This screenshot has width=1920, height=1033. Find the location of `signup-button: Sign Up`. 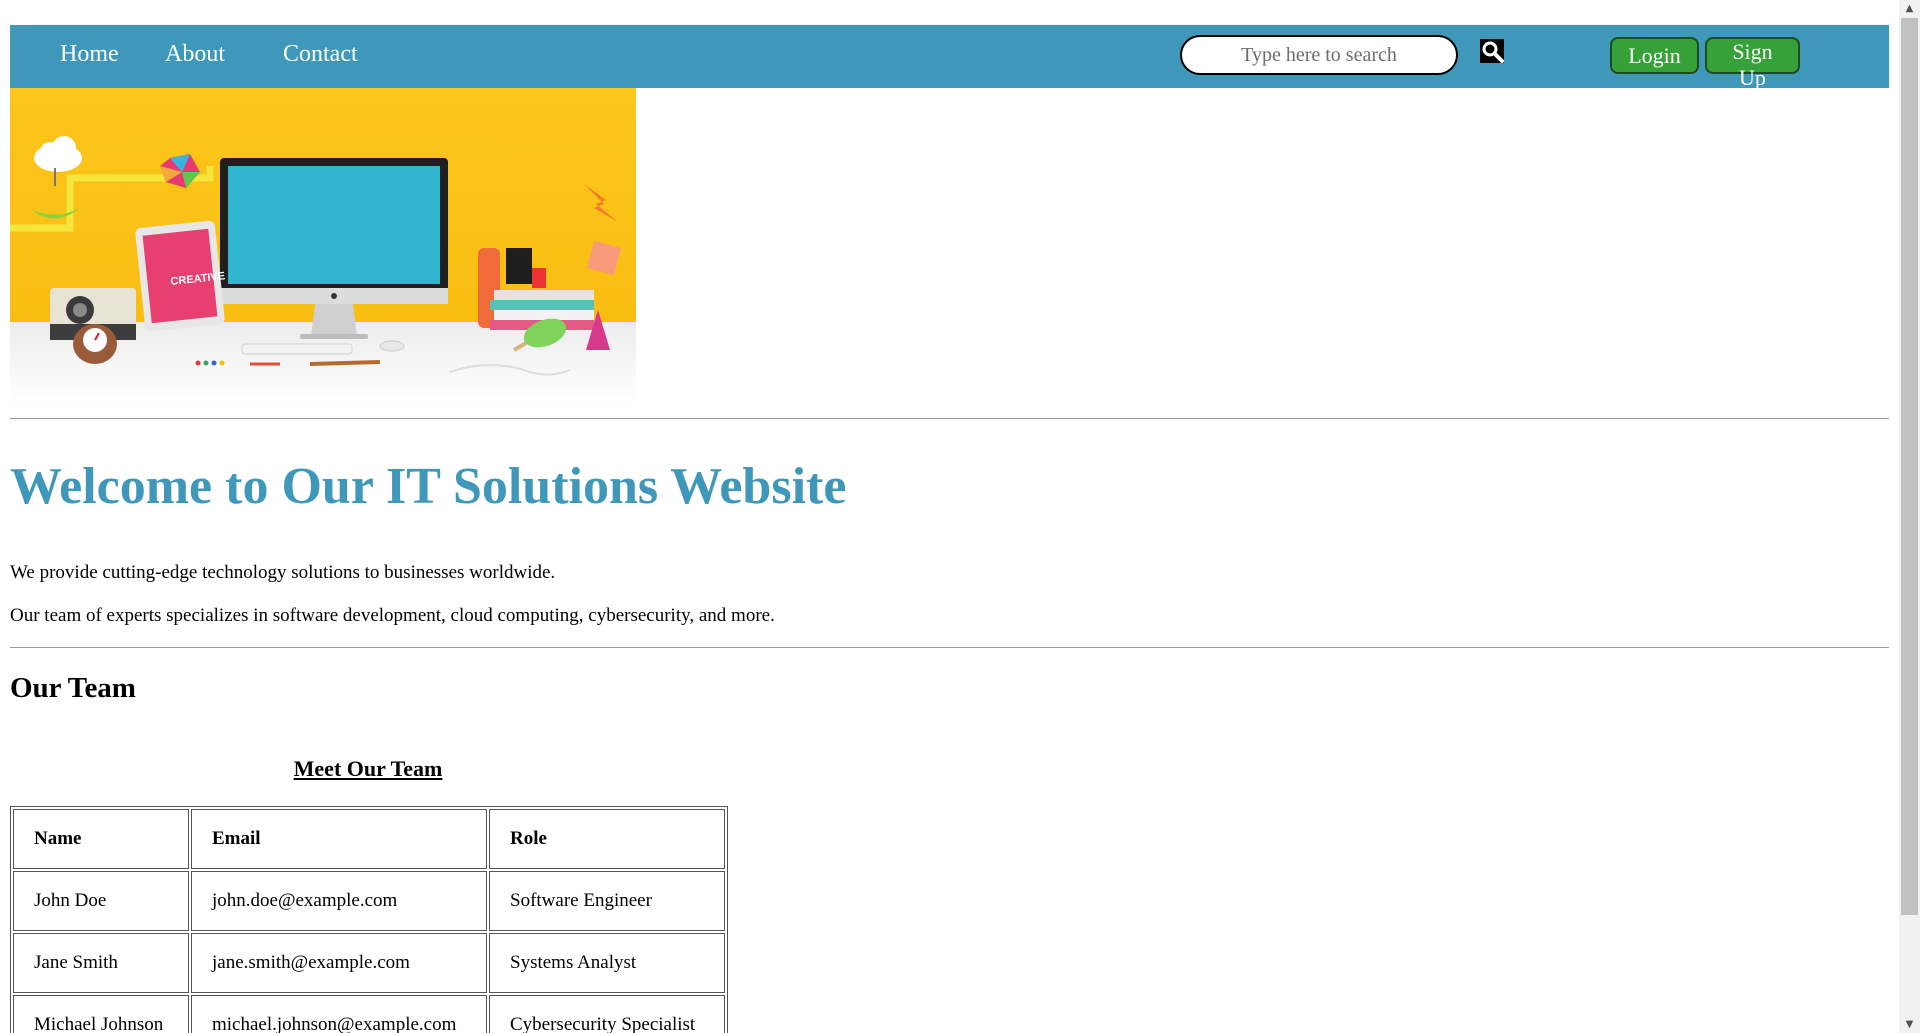

signup-button: Sign Up is located at coordinates (1752, 63).